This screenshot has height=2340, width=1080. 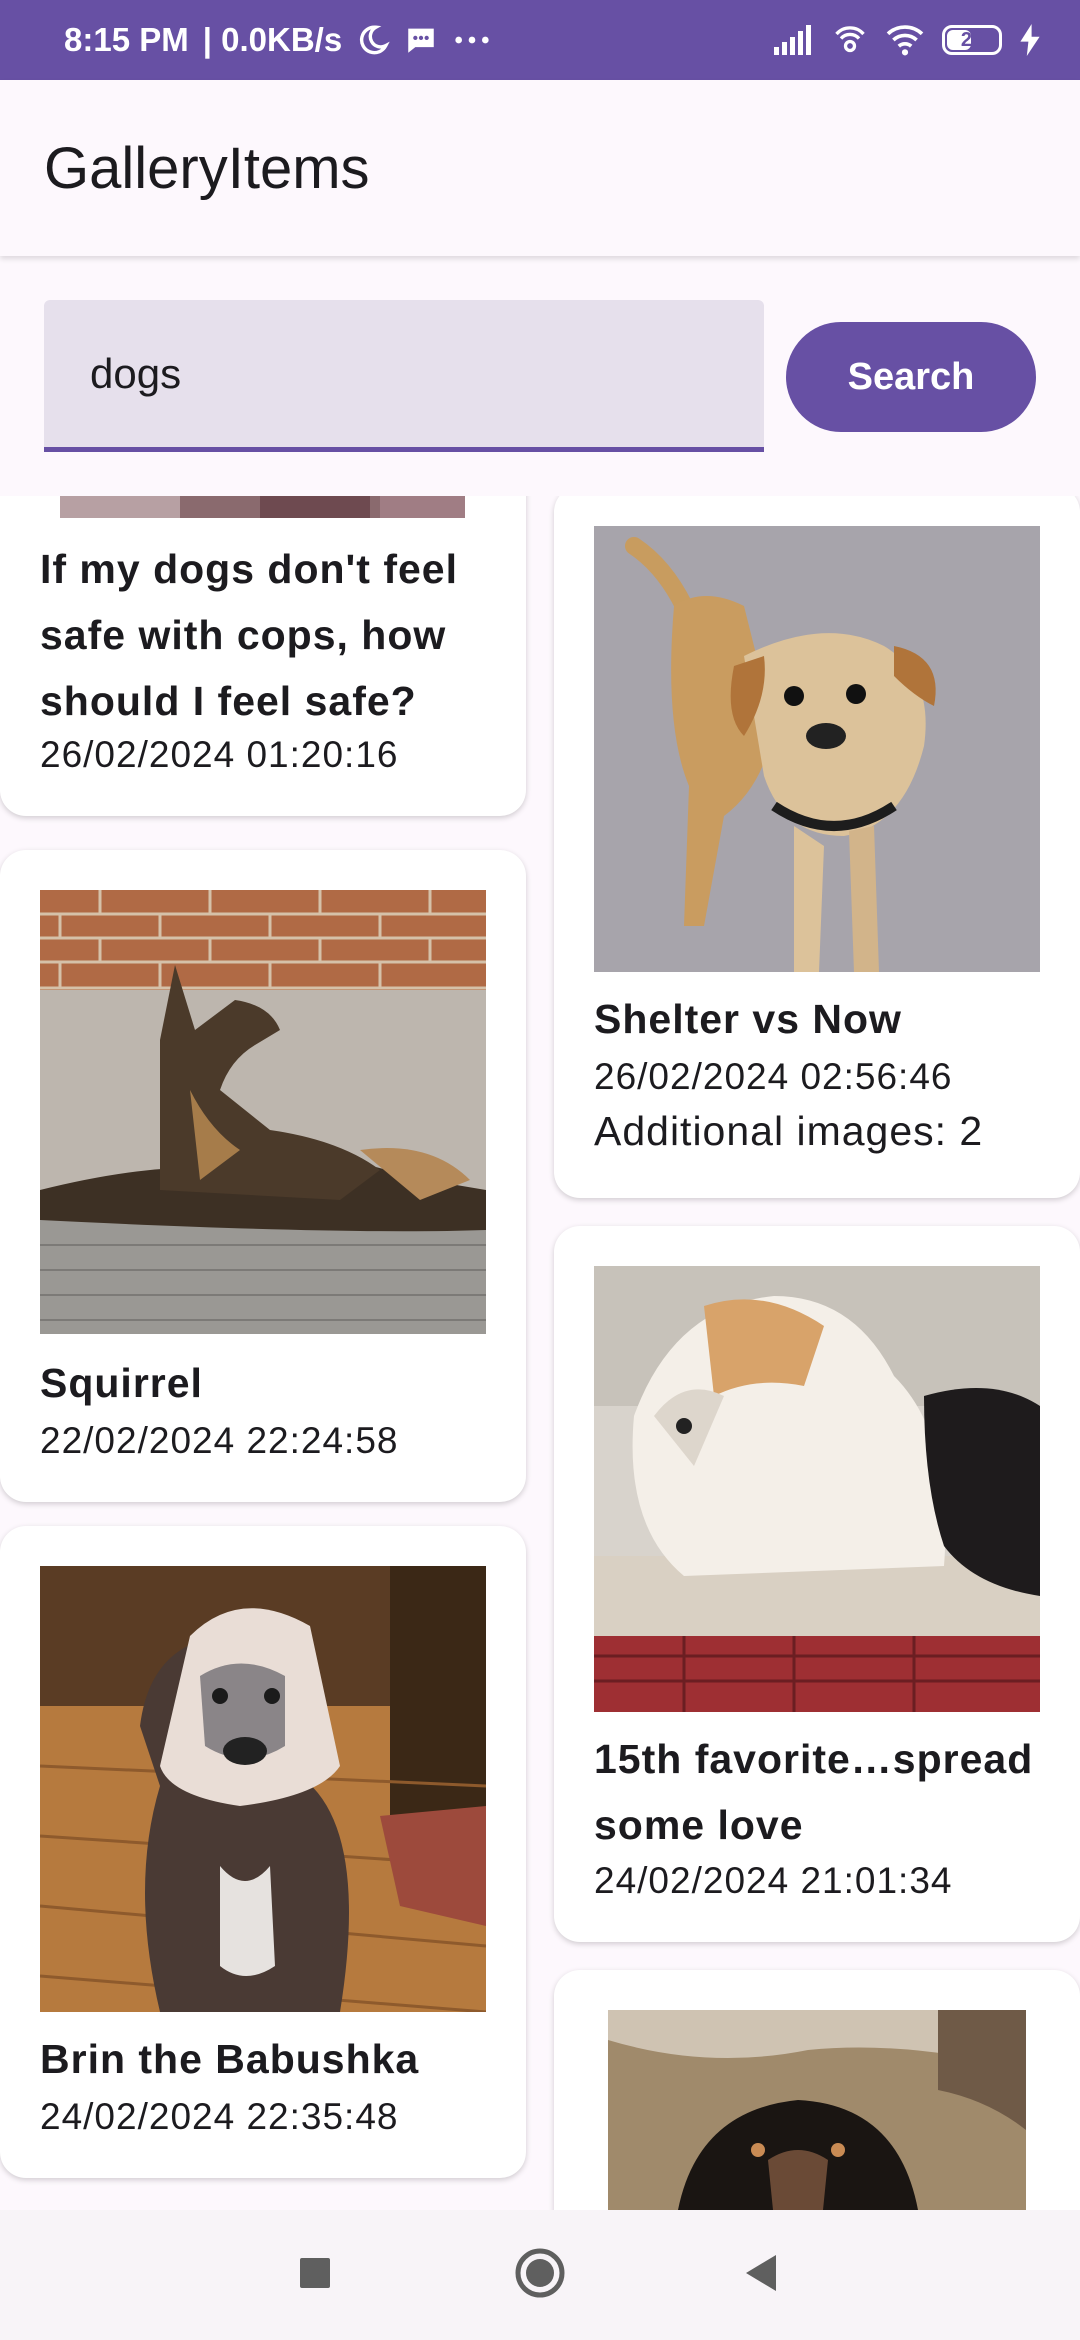 I want to click on status-net-speed: | 0.0KB/s, so click(x=272, y=39).